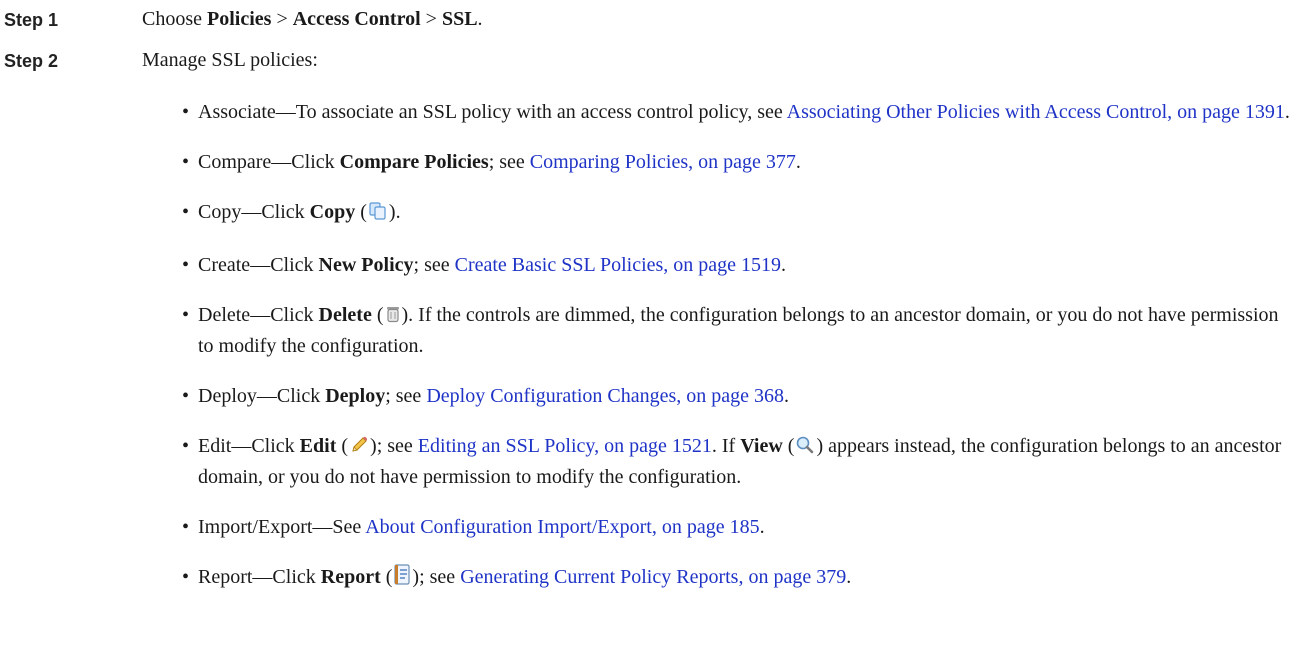 The width and height of the screenshot is (1308, 670). What do you see at coordinates (259, 577) in the screenshot?
I see `report-text: Report—Click` at bounding box center [259, 577].